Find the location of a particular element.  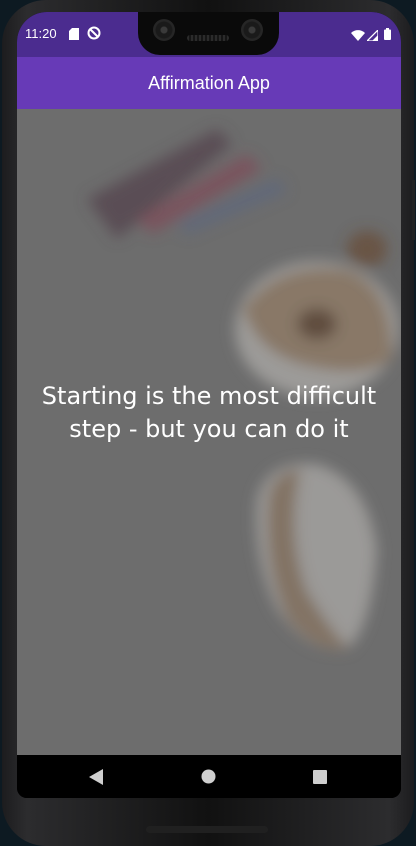

data-saver-icon is located at coordinates (94, 35).